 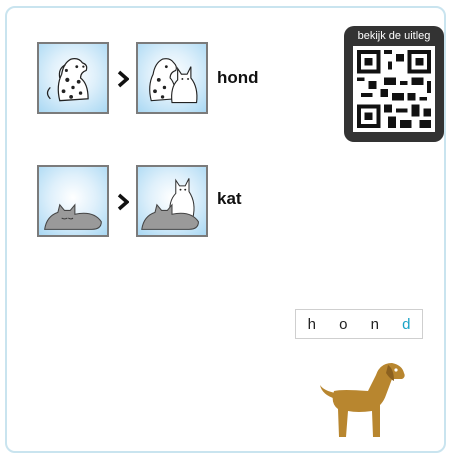 I want to click on letter: h, so click(x=311, y=324).